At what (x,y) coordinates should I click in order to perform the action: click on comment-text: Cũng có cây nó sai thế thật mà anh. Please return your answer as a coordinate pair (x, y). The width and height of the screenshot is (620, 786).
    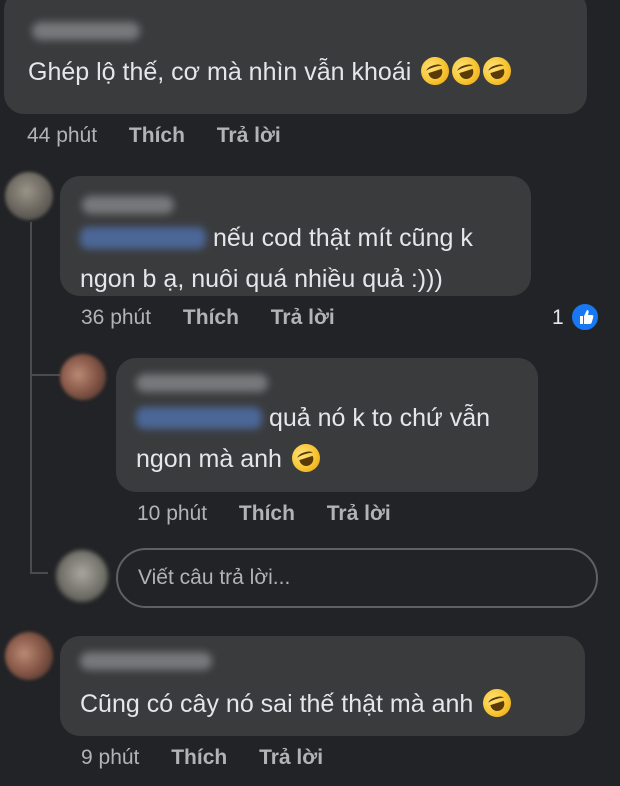
    Looking at the image, I should click on (277, 704).